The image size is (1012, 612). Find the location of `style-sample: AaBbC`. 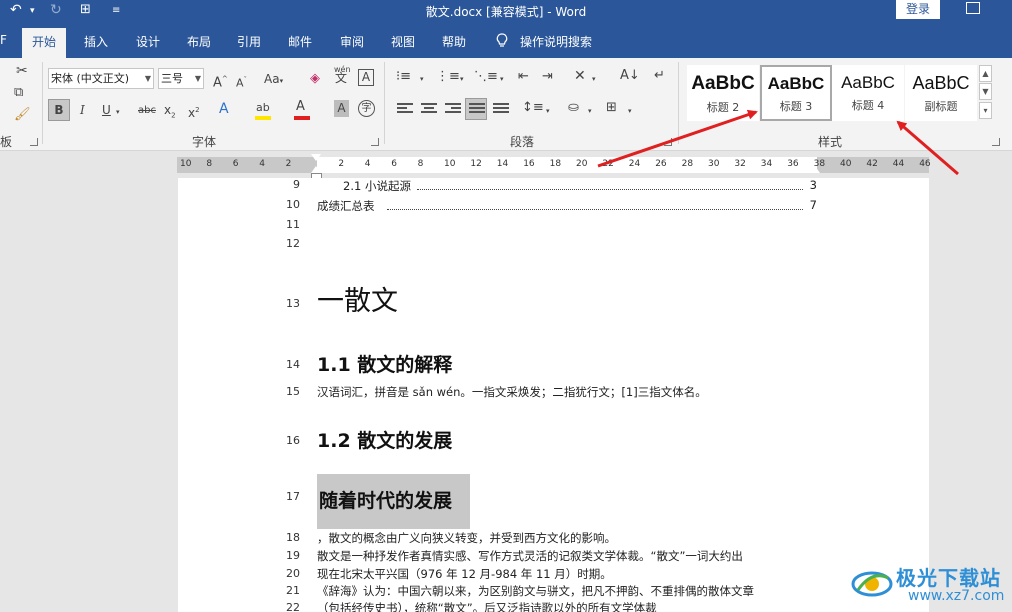

style-sample: AaBbC is located at coordinates (796, 83).